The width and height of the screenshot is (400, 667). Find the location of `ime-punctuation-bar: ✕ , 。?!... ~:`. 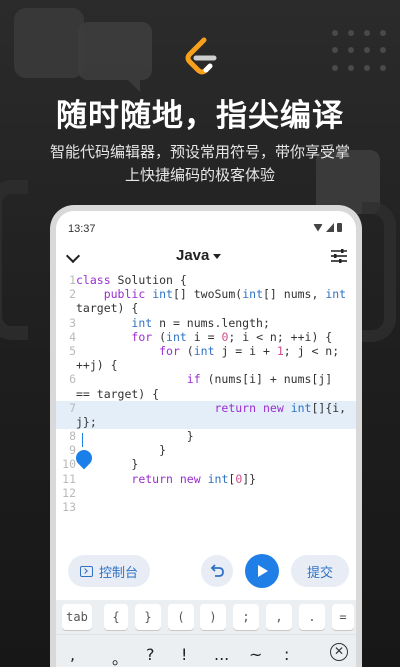

ime-punctuation-bar: ✕ , 。?!... ~: is located at coordinates (206, 650).